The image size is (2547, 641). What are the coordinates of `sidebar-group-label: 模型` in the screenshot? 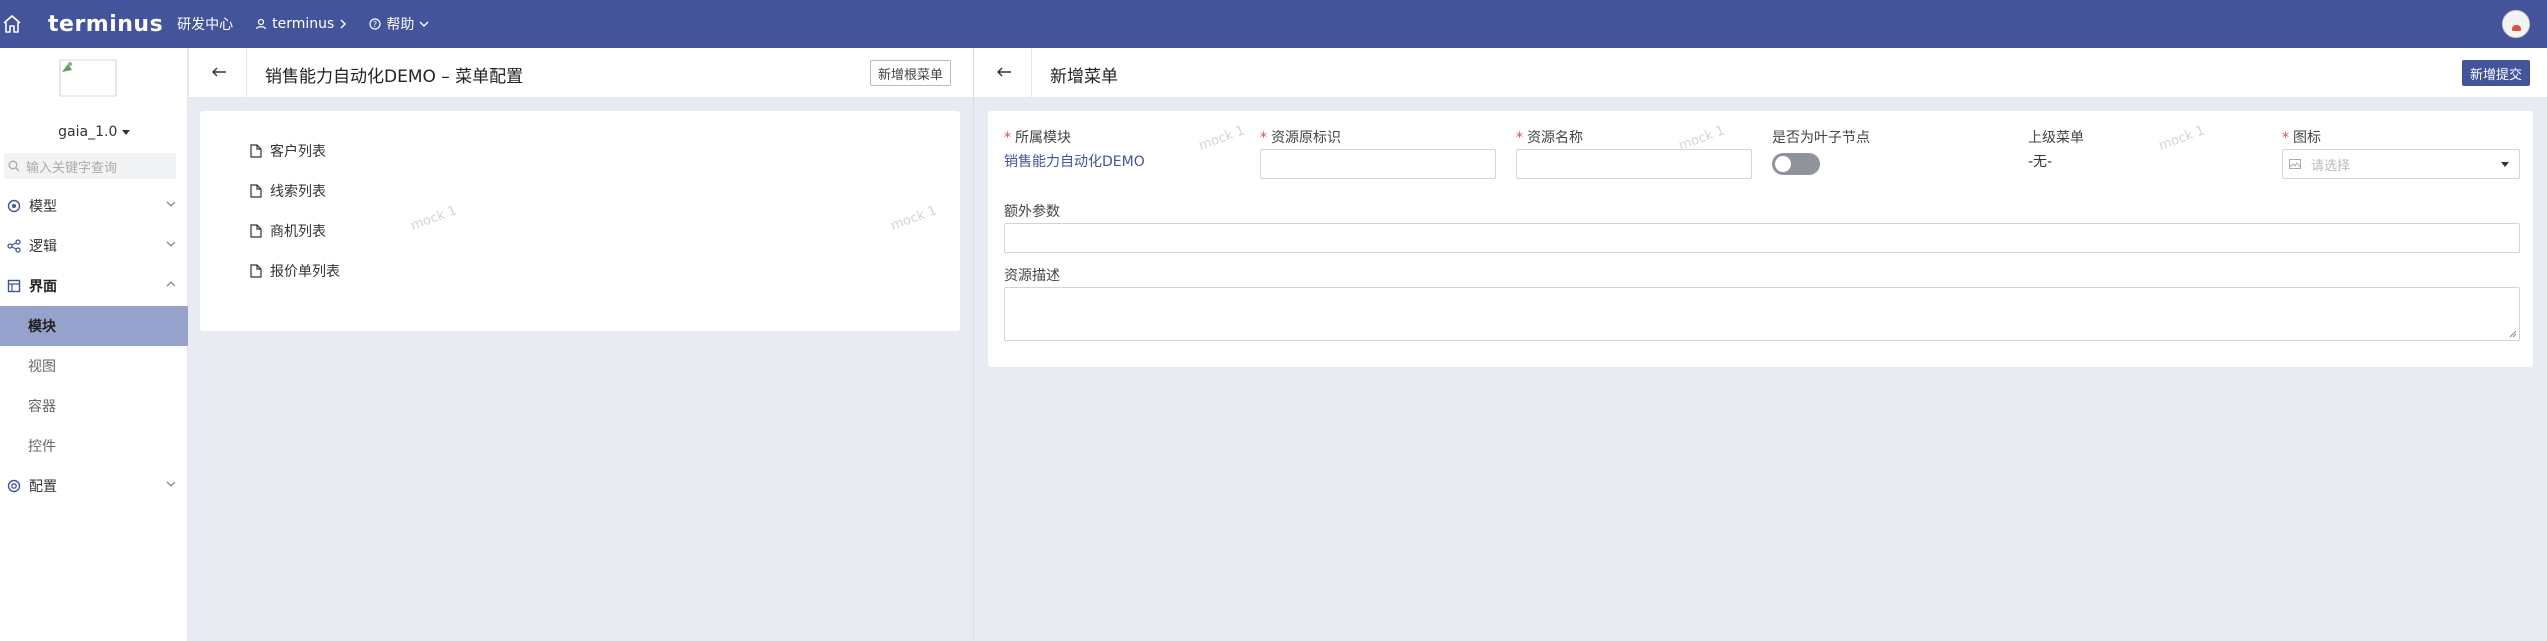 It's located at (43, 207).